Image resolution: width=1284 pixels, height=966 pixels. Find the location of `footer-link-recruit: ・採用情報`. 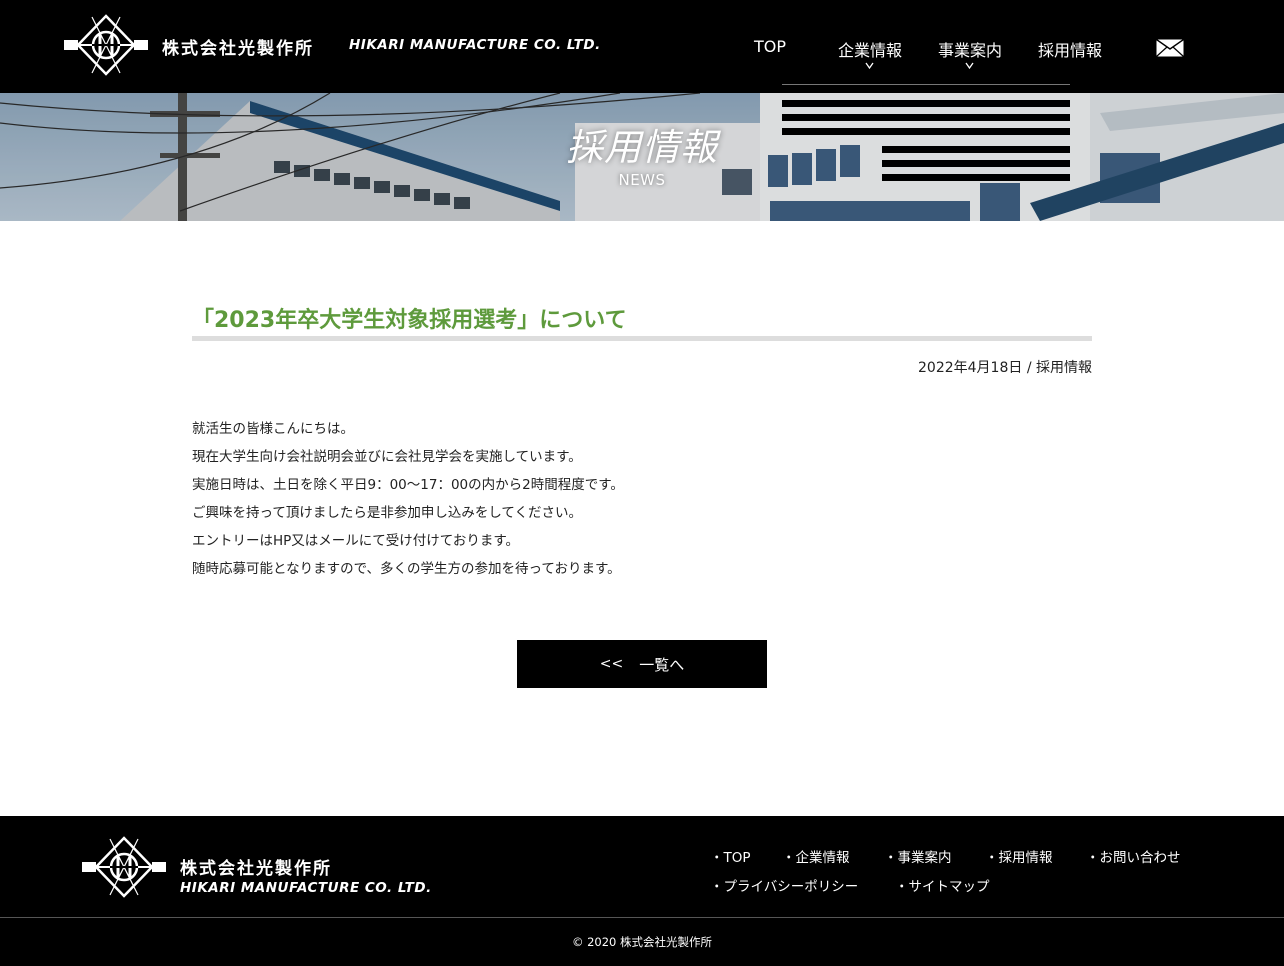

footer-link-recruit: ・採用情報 is located at coordinates (1019, 856).